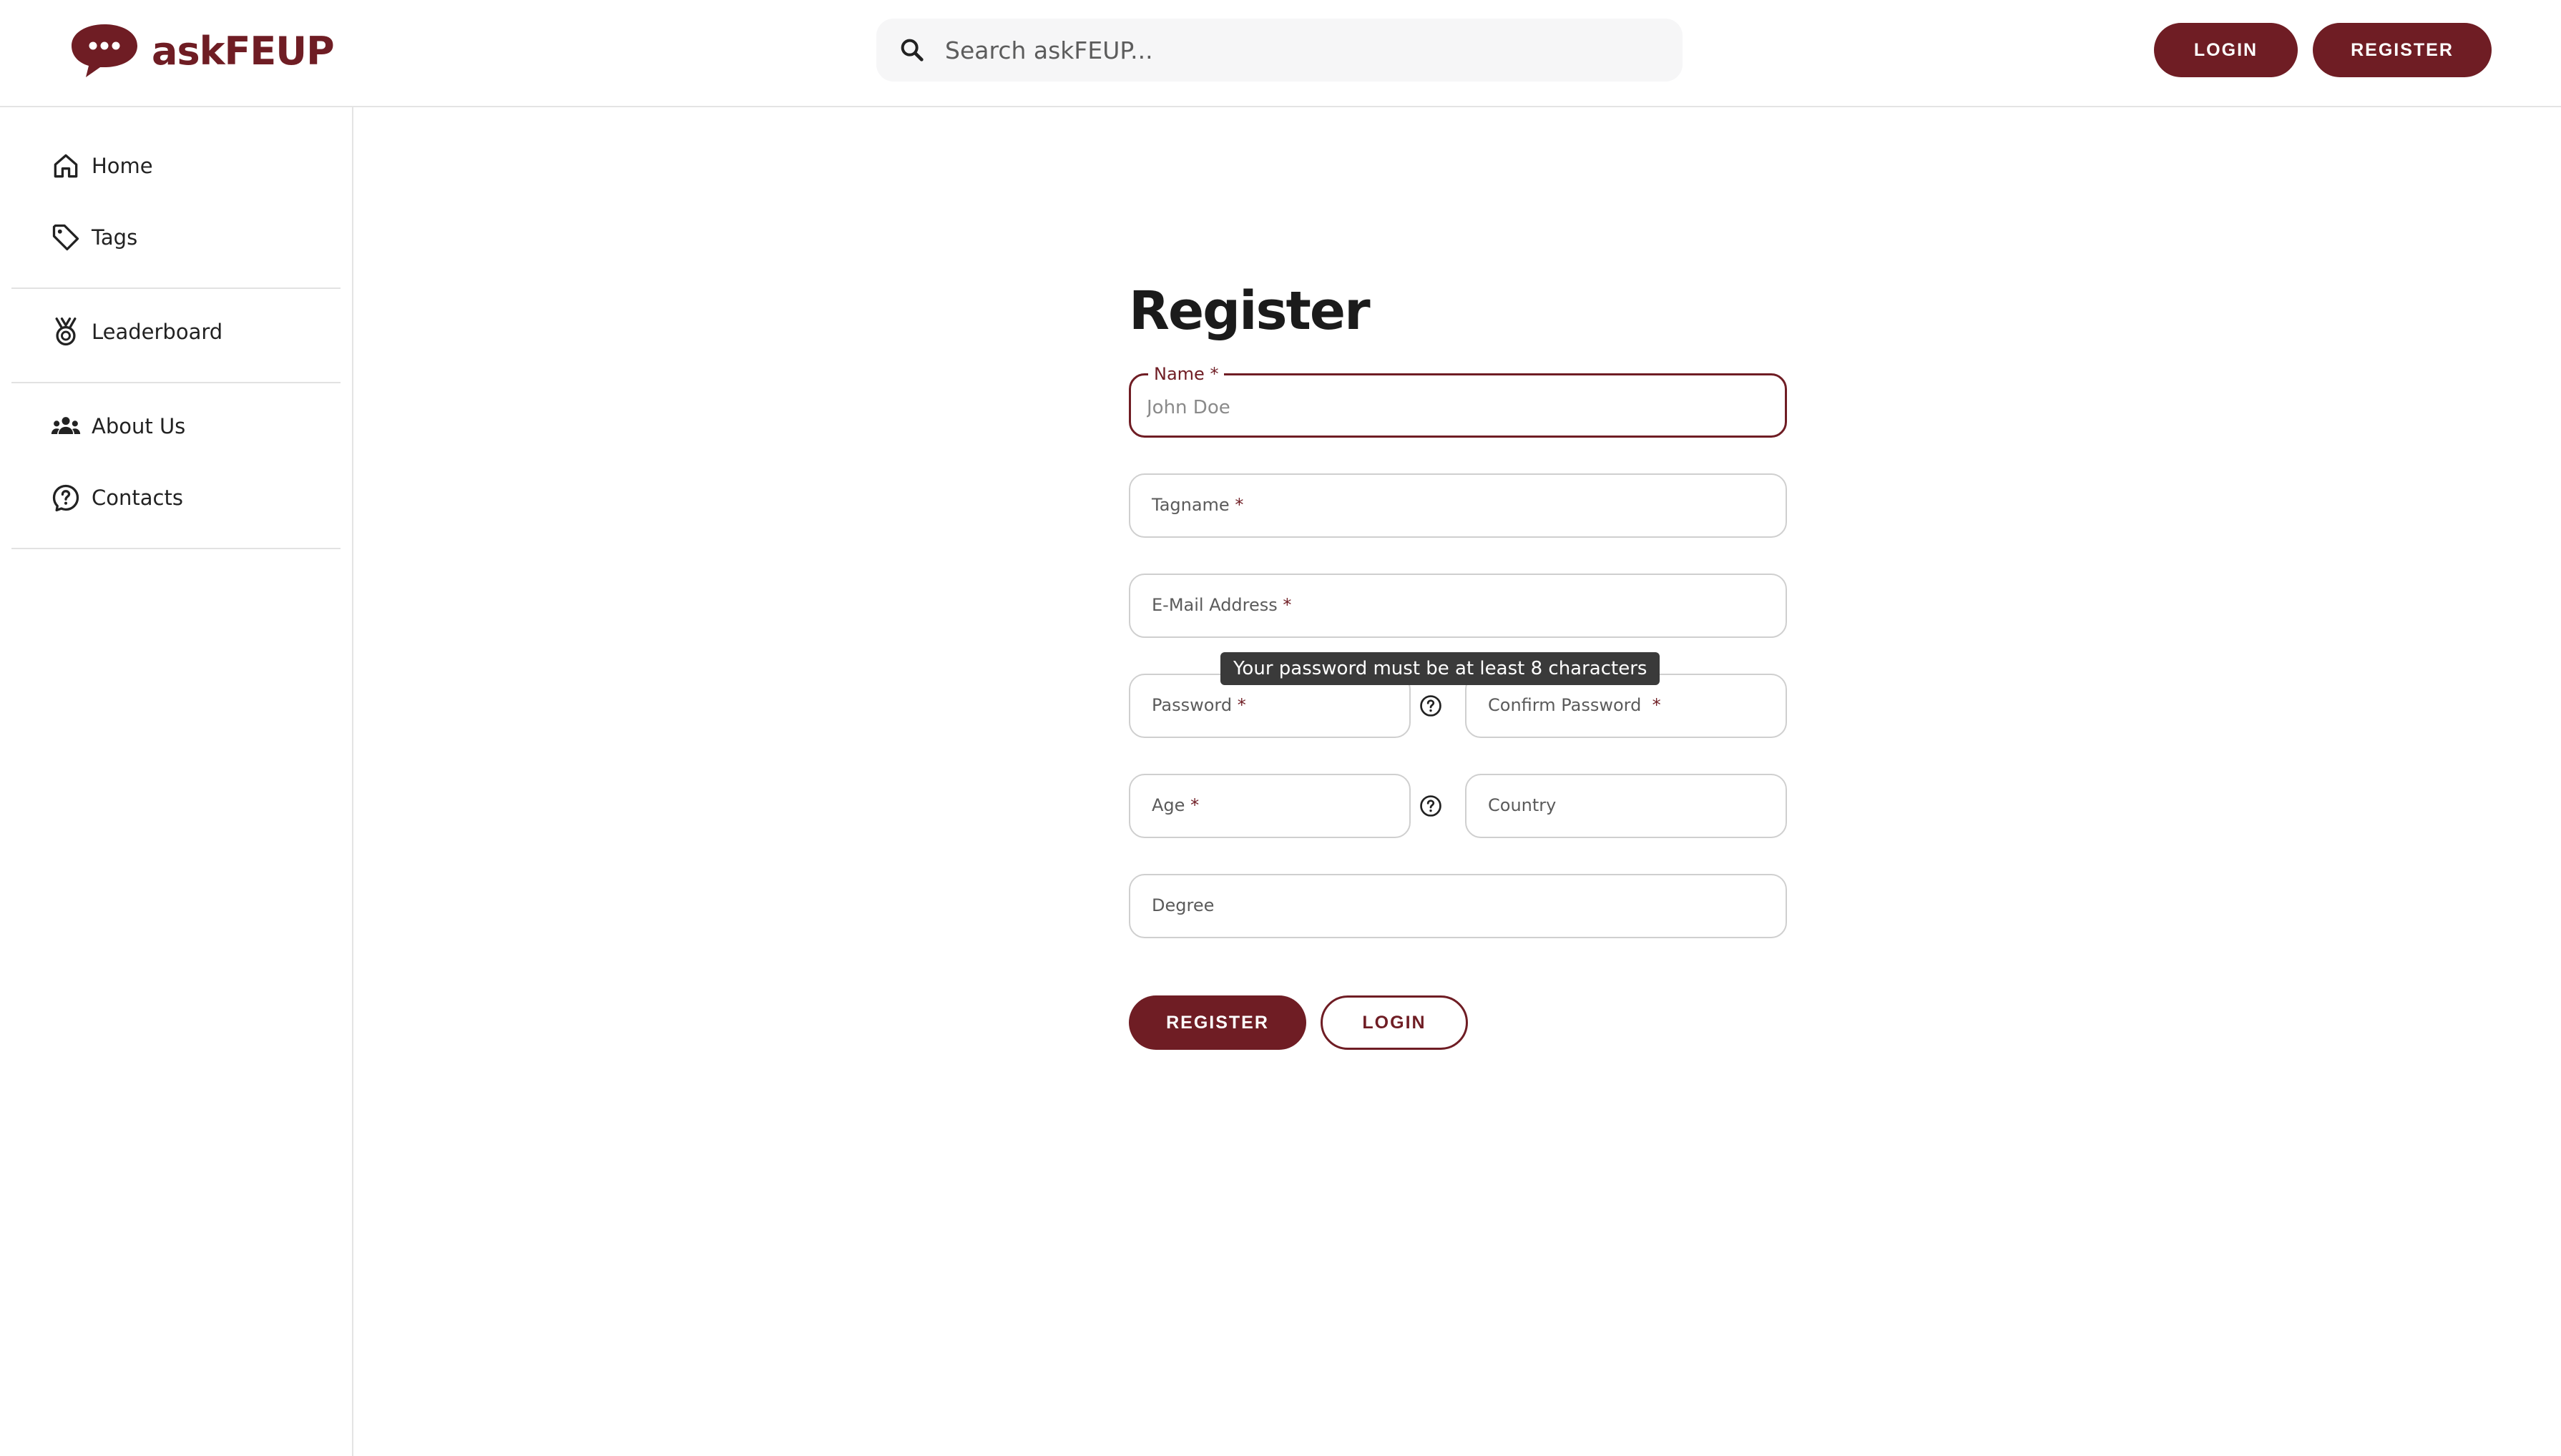 This screenshot has width=2561, height=1456. I want to click on sidebar-item-home: Home, so click(101, 166).